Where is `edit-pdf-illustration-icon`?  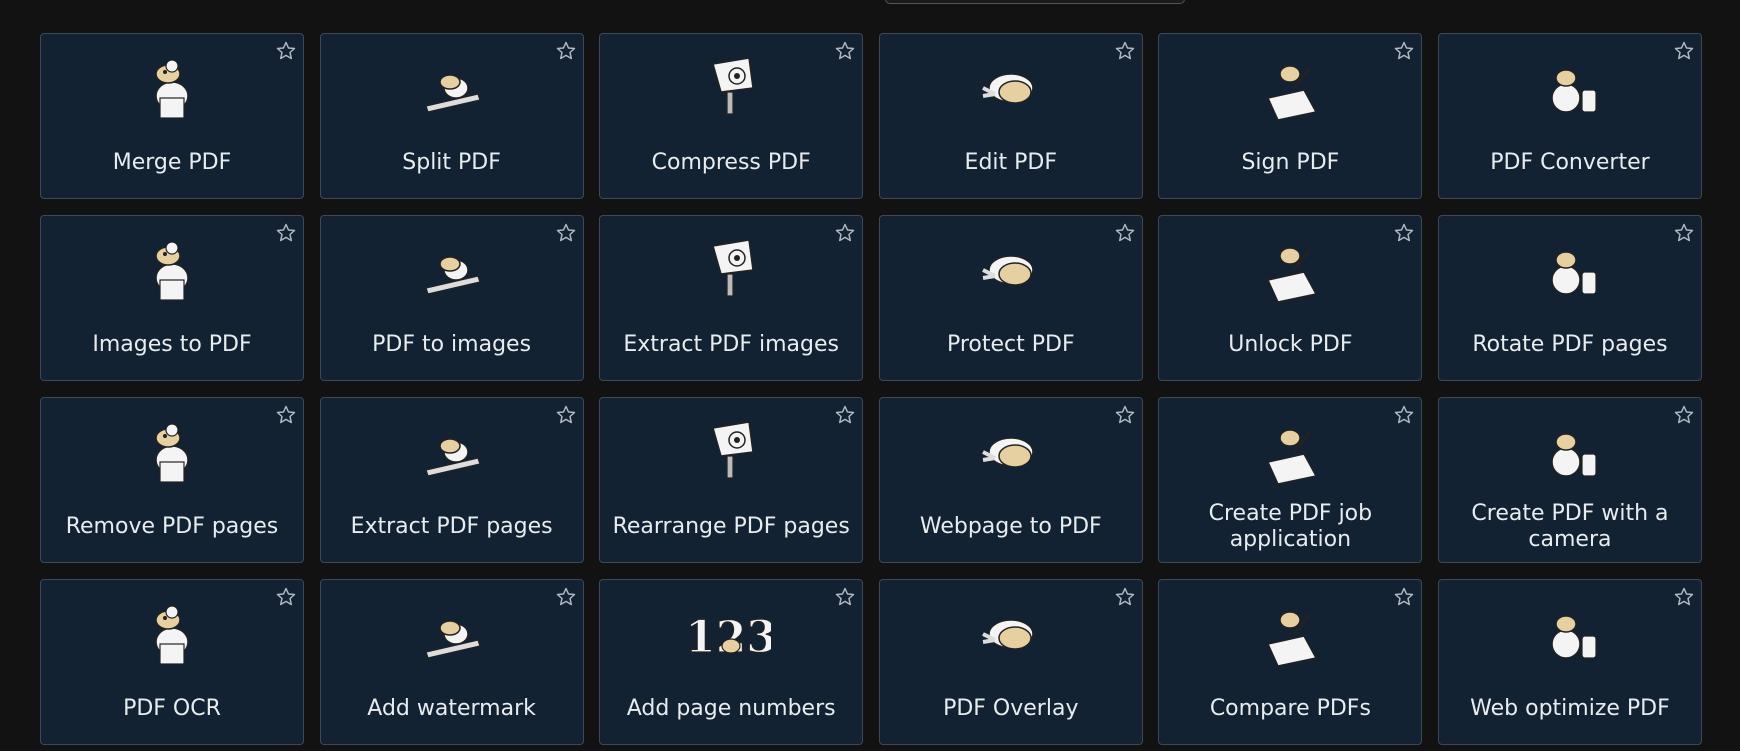
edit-pdf-illustration-icon is located at coordinates (1011, 88).